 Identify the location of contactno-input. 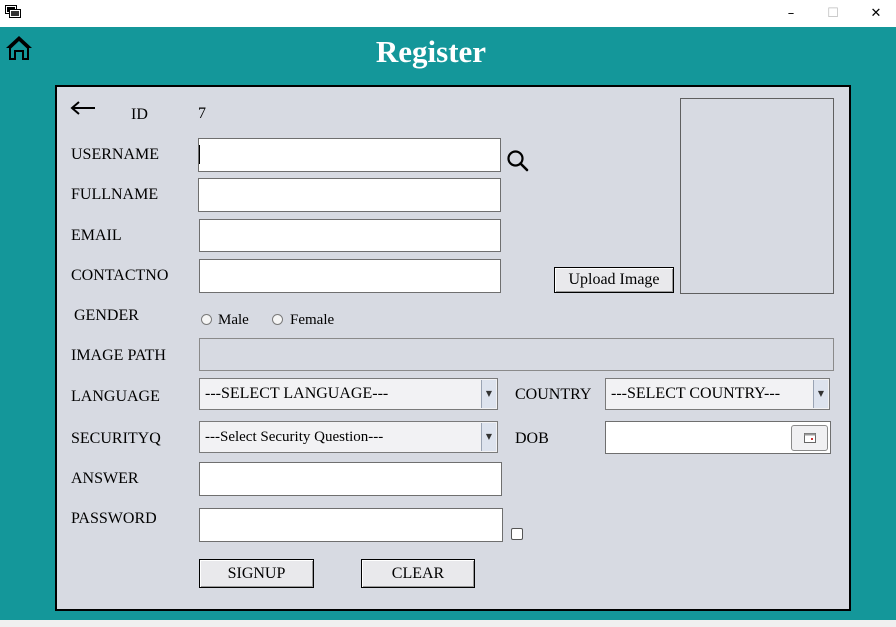
(350, 276).